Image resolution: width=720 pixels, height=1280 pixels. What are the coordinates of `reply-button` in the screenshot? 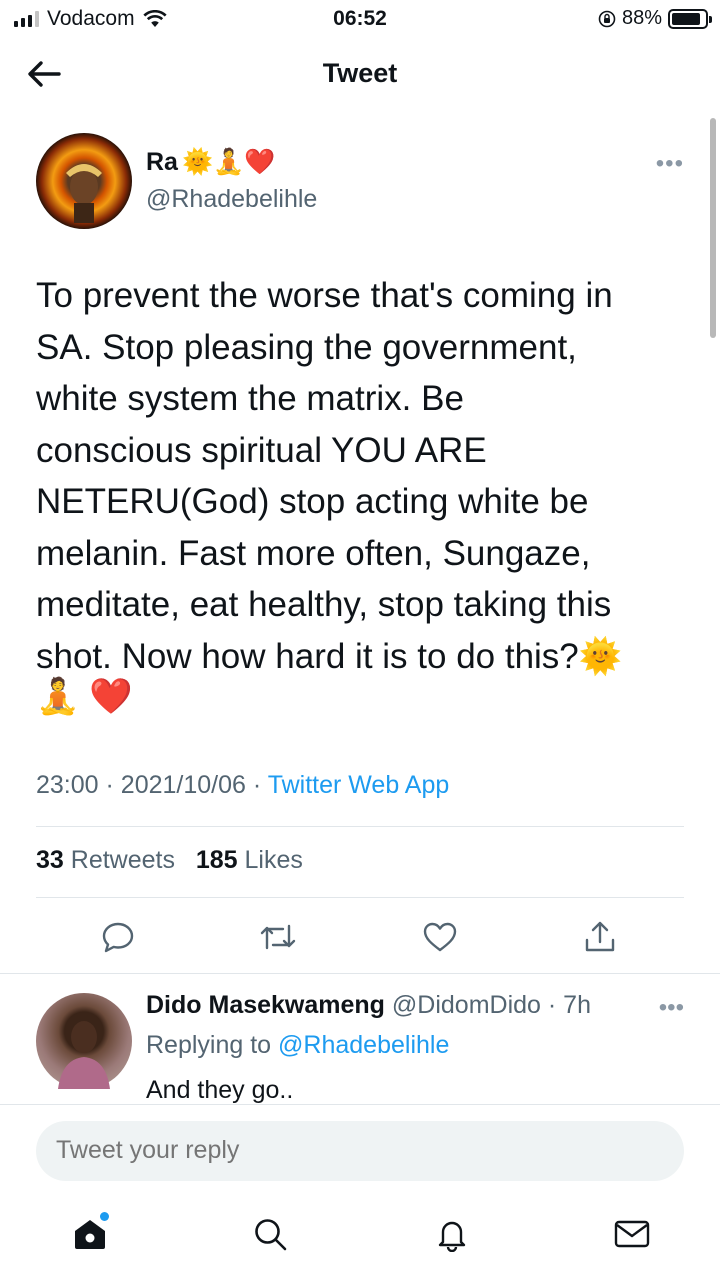 It's located at (118, 937).